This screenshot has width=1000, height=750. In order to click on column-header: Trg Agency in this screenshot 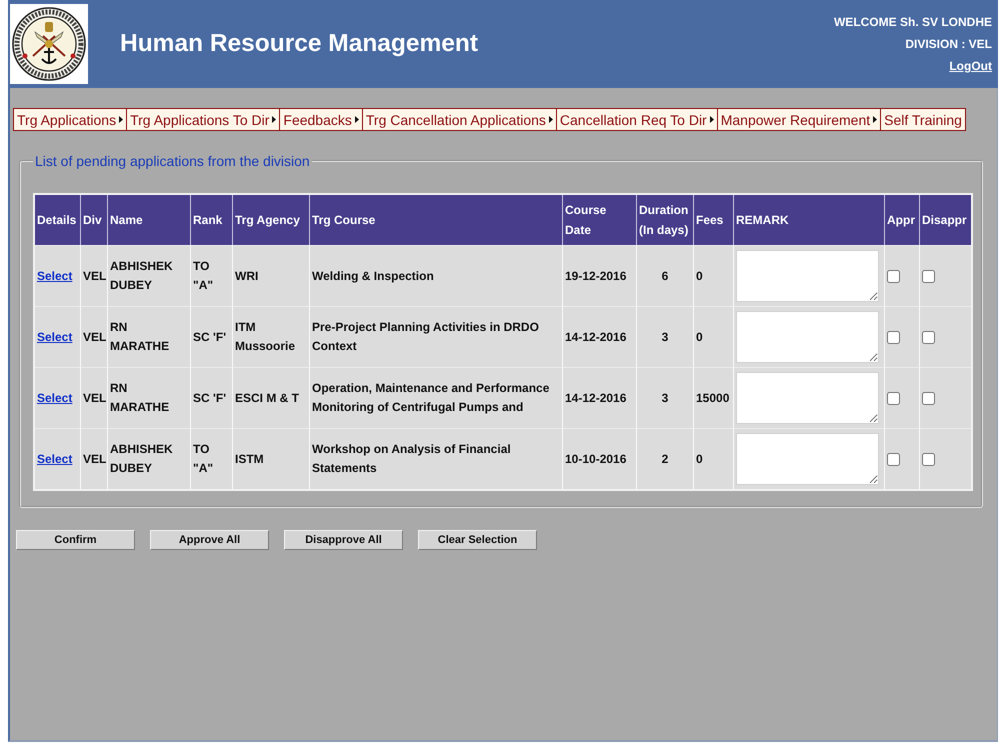, I will do `click(271, 220)`.